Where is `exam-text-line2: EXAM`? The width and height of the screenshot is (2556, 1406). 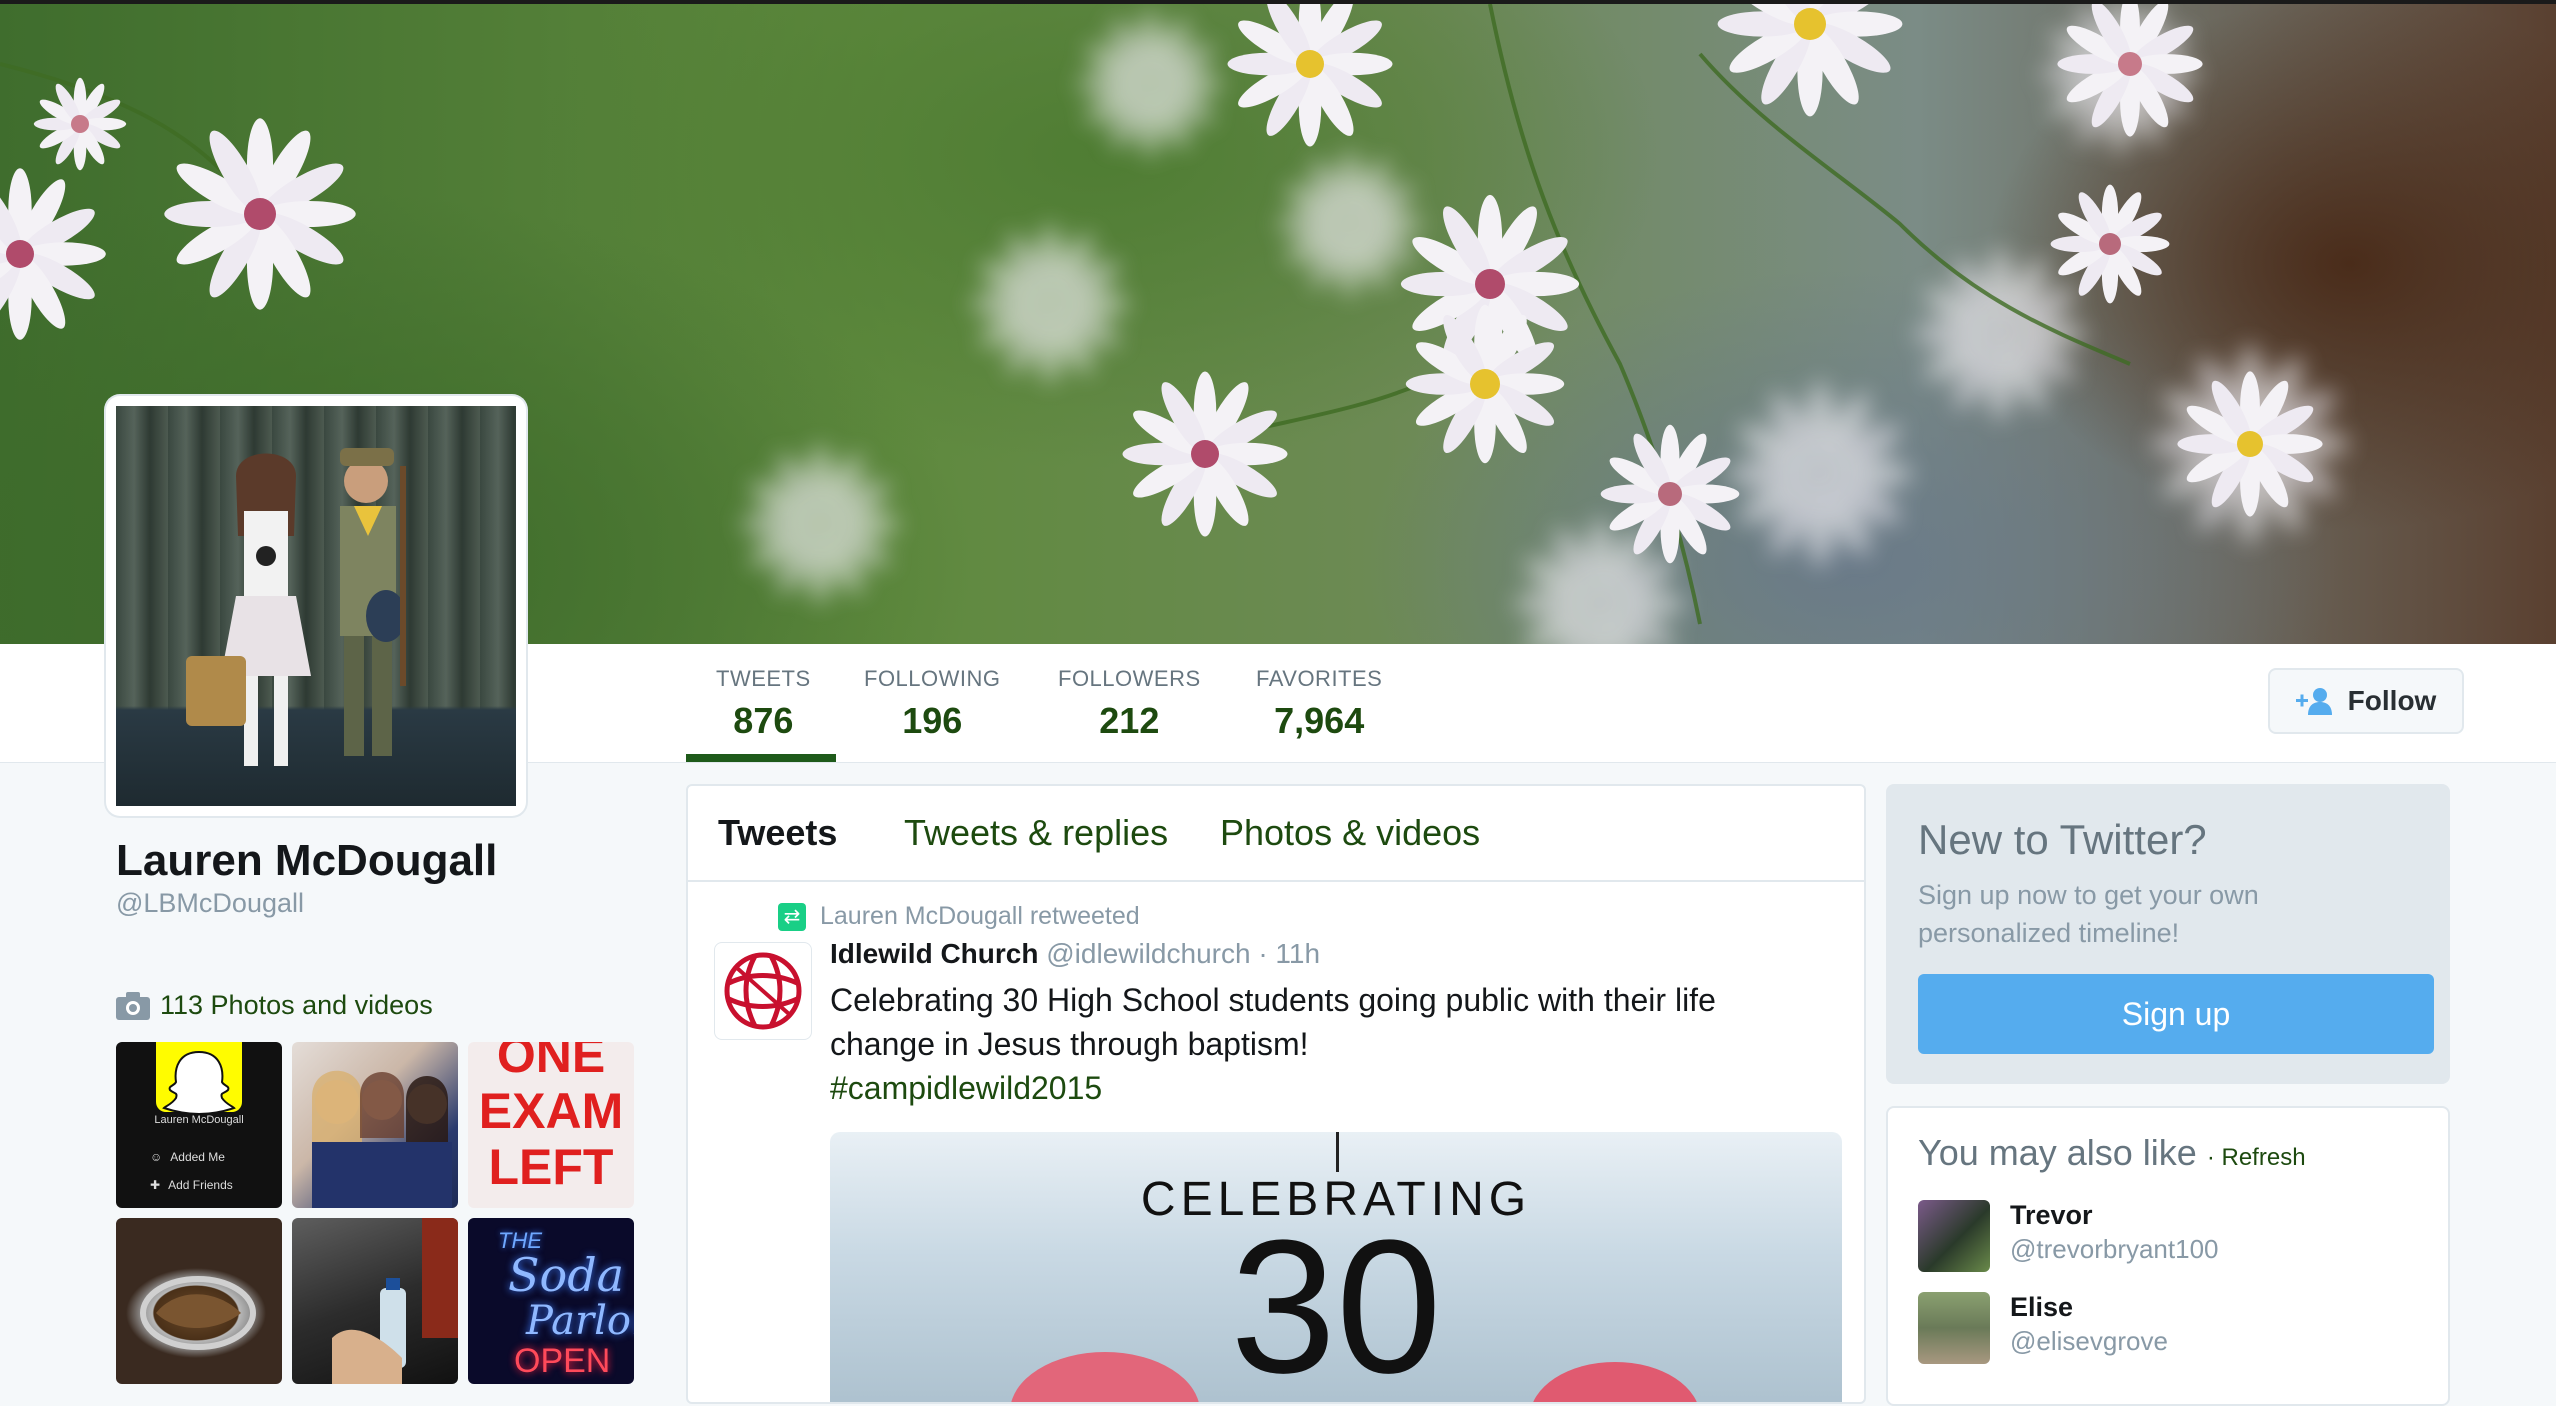
exam-text-line2: EXAM is located at coordinates (551, 1111).